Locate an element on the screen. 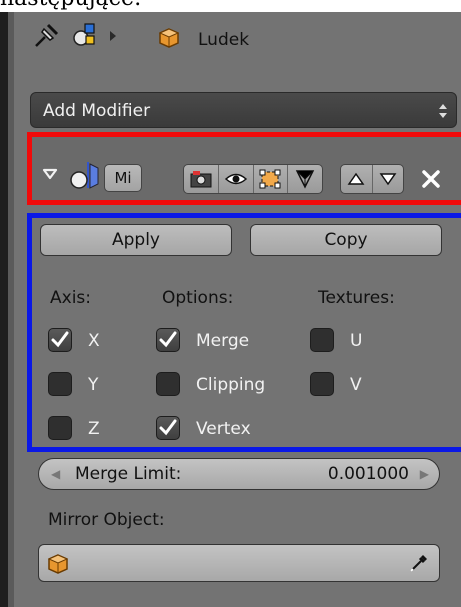  options-heading: Options: is located at coordinates (198, 298).